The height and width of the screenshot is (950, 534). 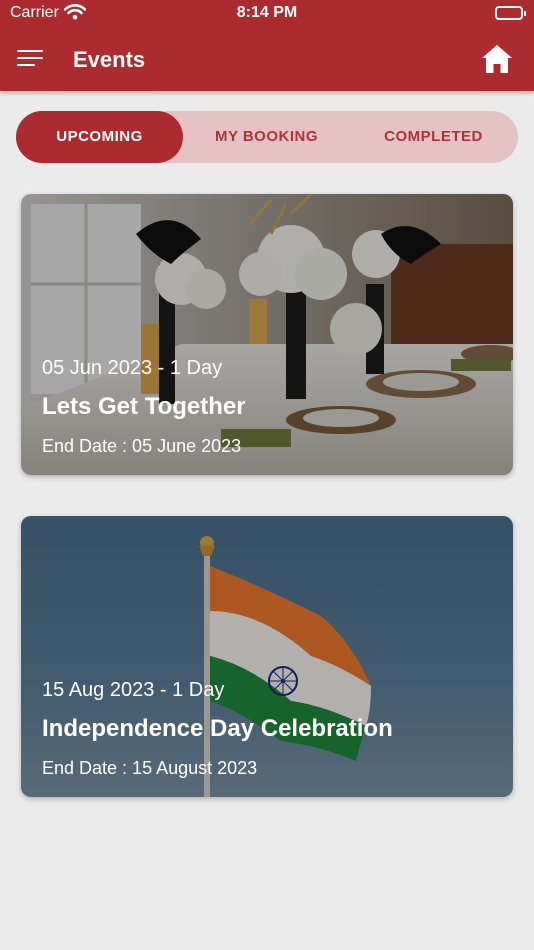 I want to click on tab-completed: COMPLETED, so click(x=433, y=137).